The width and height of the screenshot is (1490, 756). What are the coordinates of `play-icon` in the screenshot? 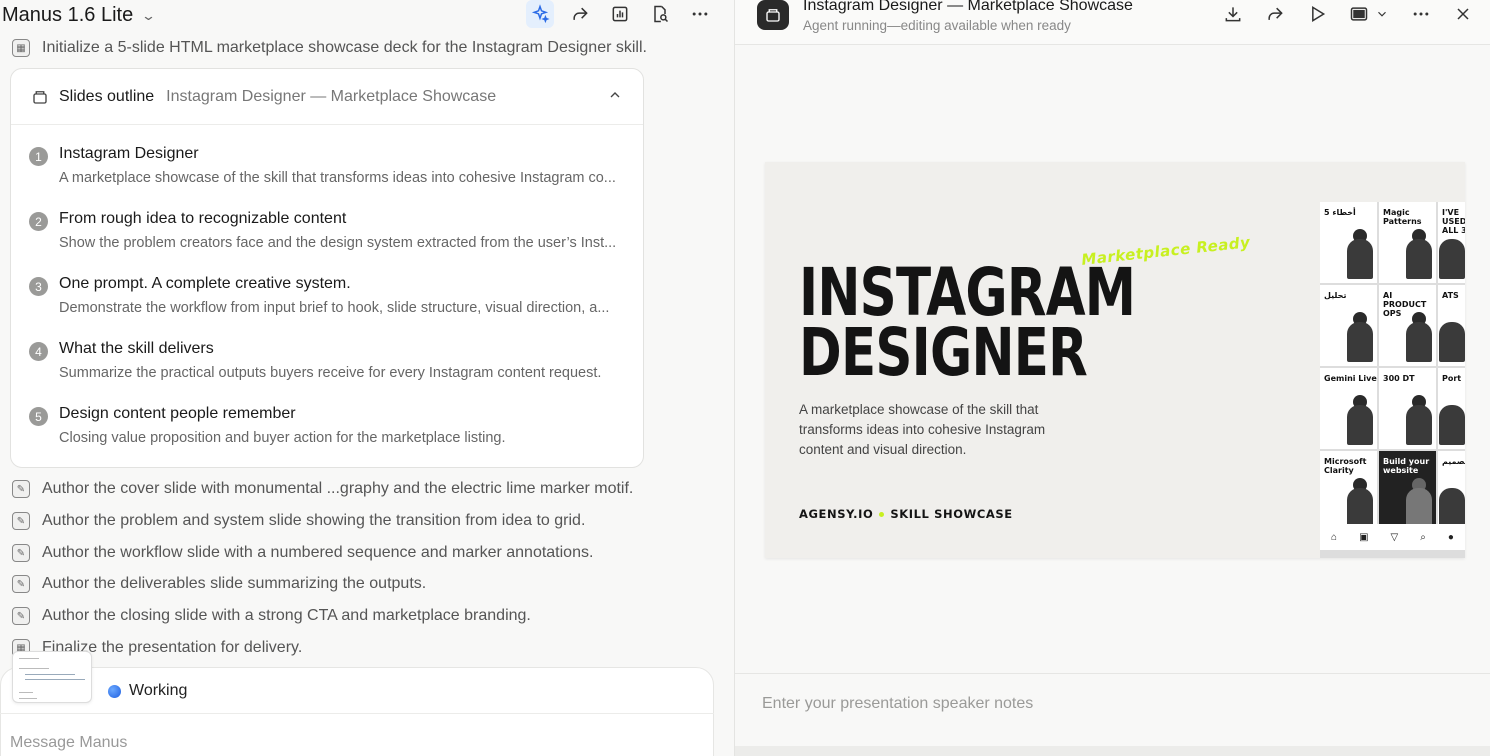 It's located at (1317, 14).